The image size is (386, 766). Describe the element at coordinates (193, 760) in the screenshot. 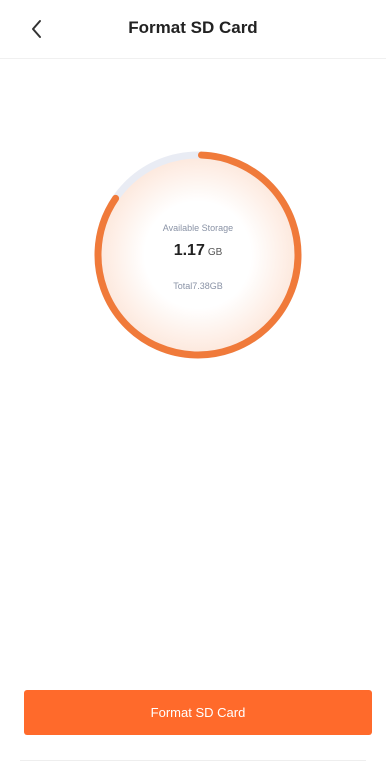

I see `bottom-divider` at that location.